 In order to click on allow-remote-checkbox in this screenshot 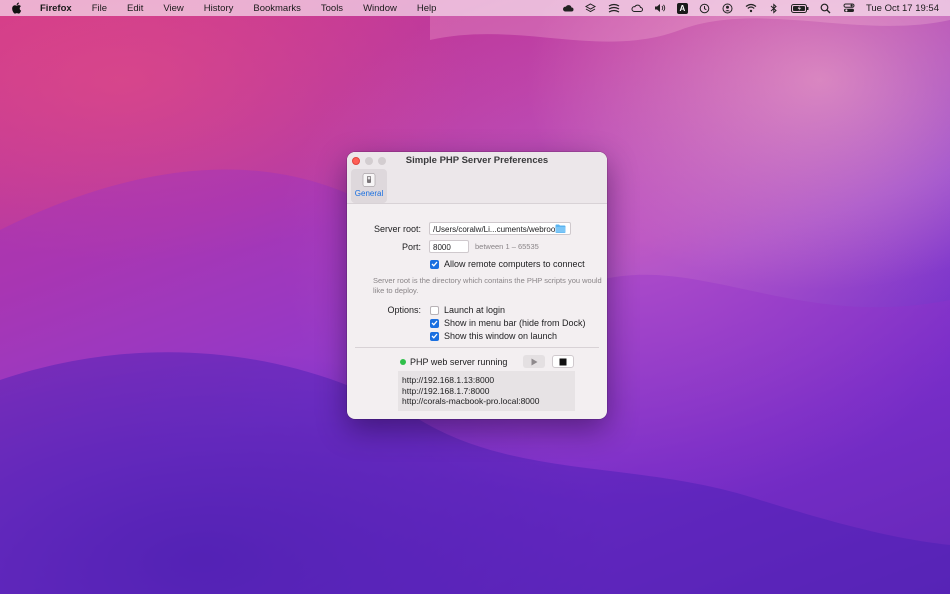, I will do `click(434, 264)`.